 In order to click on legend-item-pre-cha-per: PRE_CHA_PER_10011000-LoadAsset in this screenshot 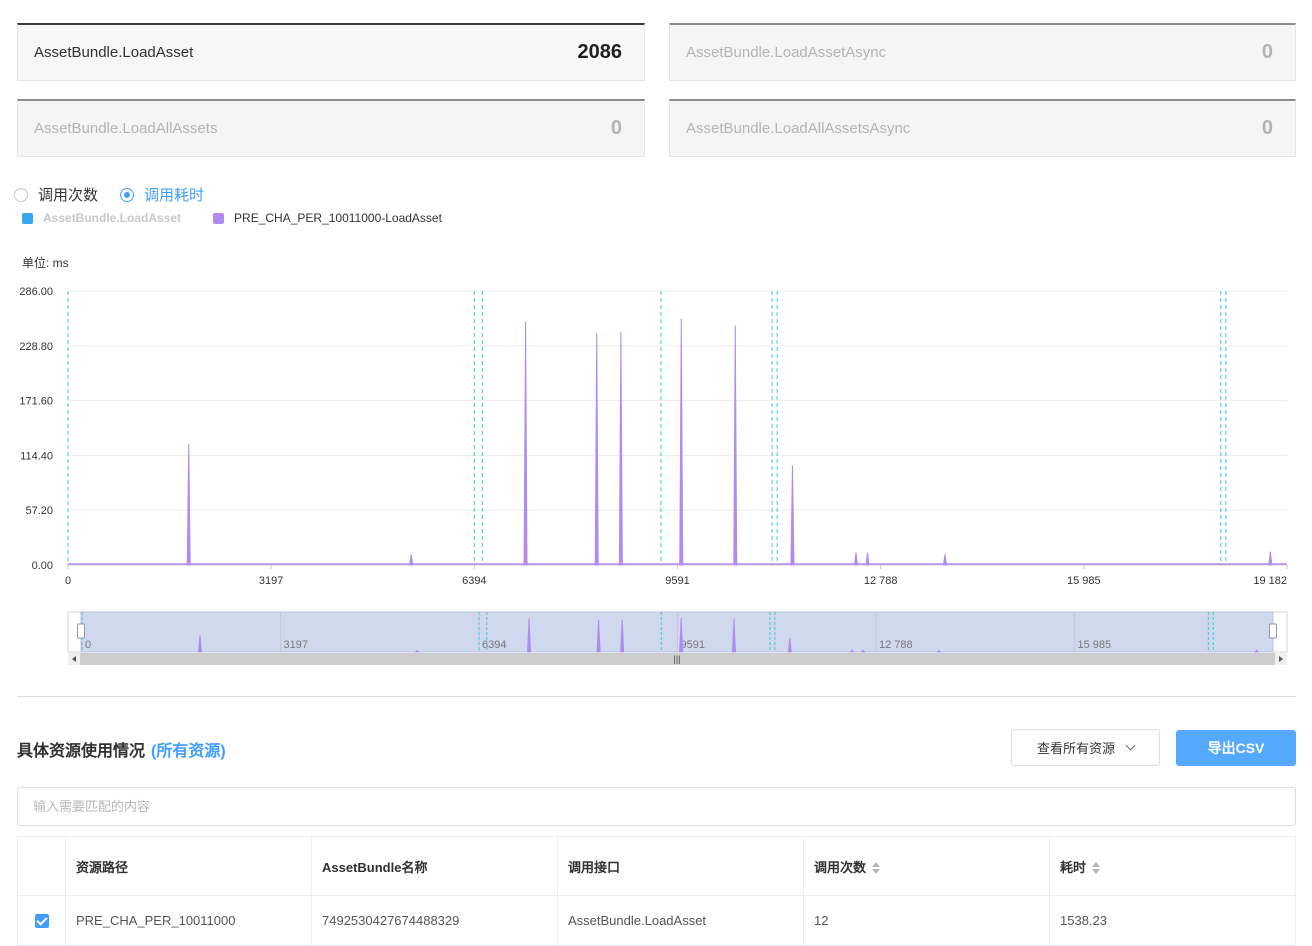, I will do `click(327, 218)`.